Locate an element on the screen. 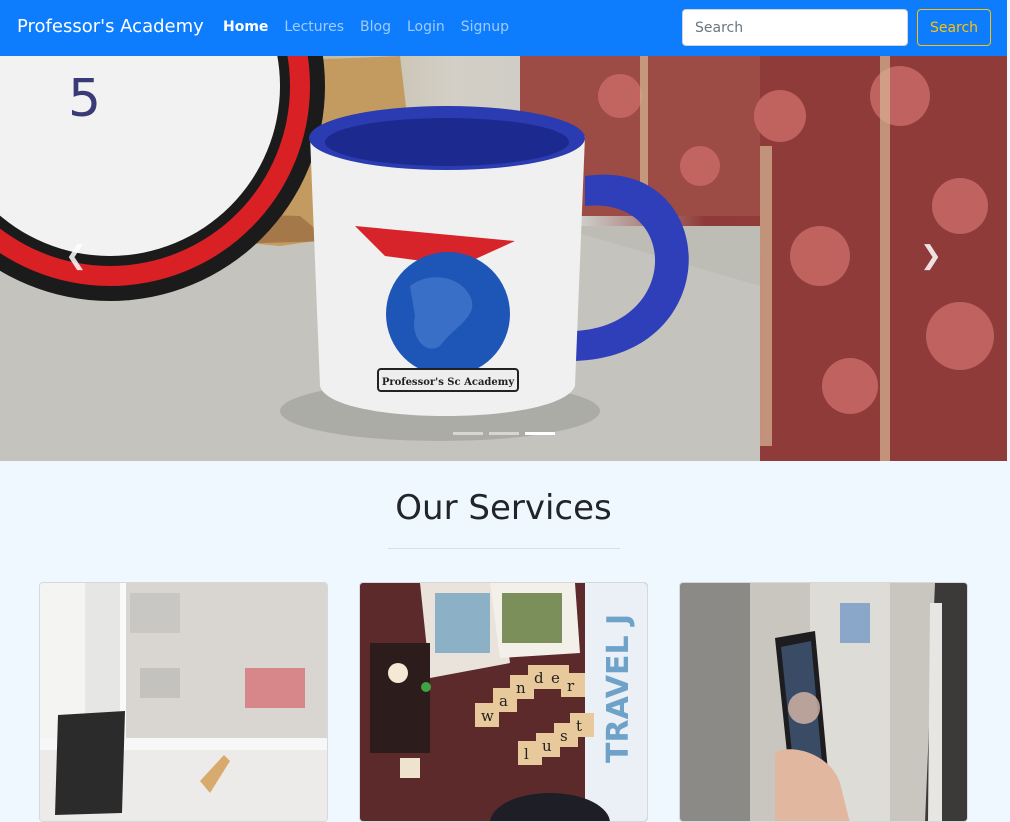  block-letter: l is located at coordinates (526, 754).